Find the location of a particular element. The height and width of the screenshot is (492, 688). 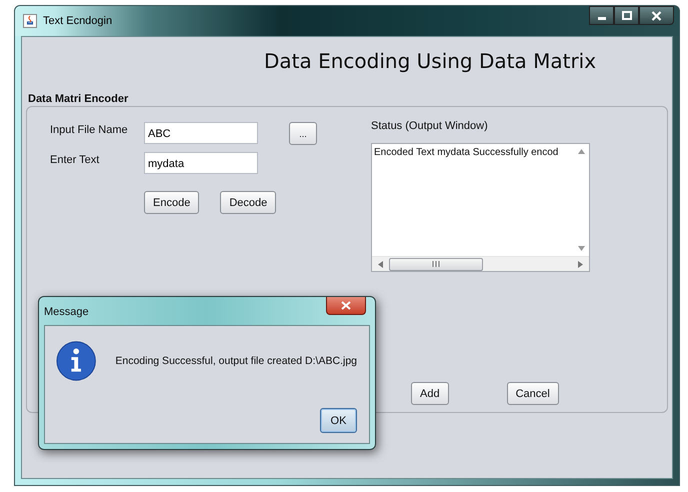

heading: Data Encoding Using Data Matrix is located at coordinates (430, 62).